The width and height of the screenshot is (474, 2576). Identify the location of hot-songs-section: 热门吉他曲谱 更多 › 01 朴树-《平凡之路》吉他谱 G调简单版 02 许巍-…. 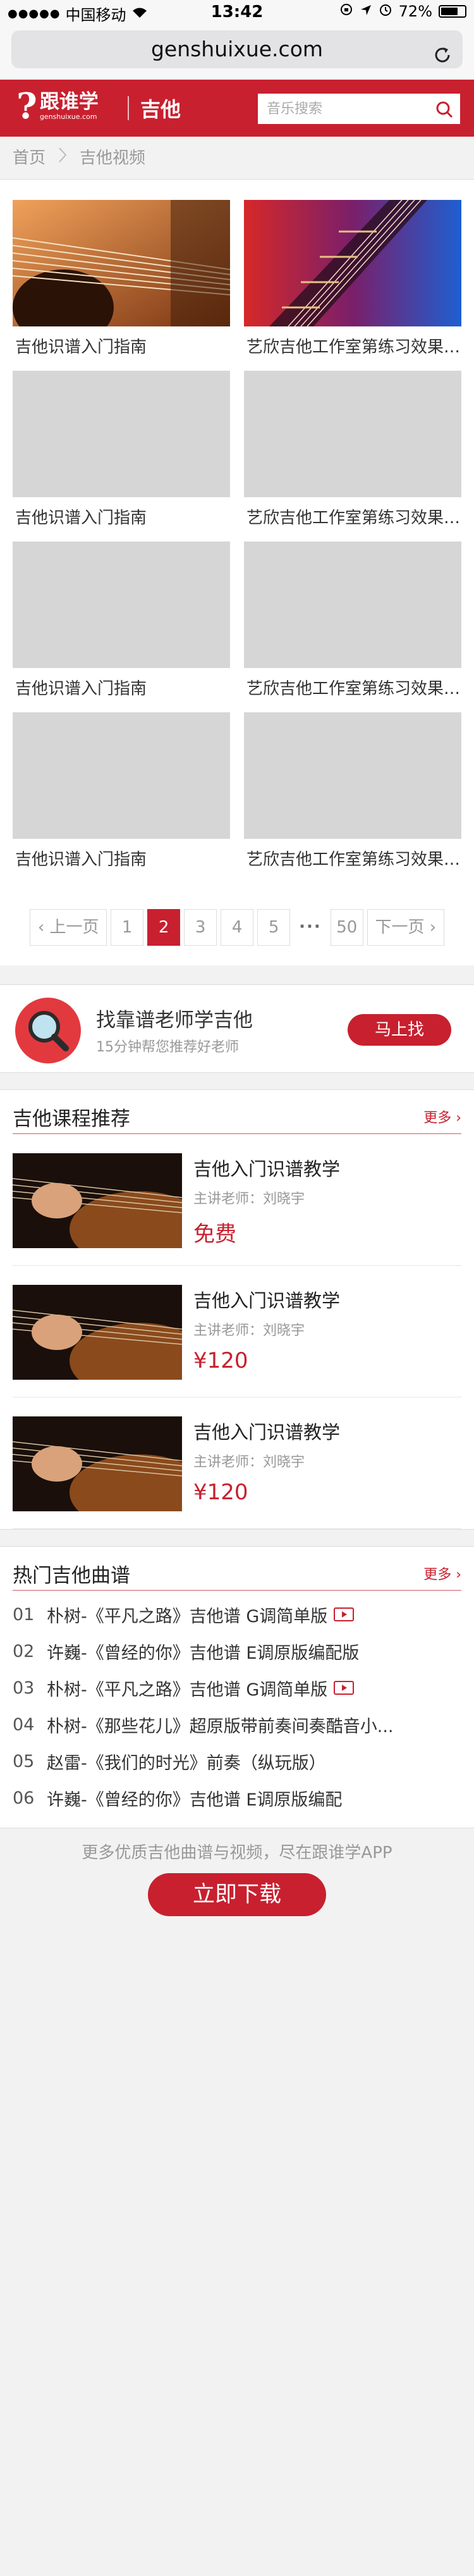
(237, 1687).